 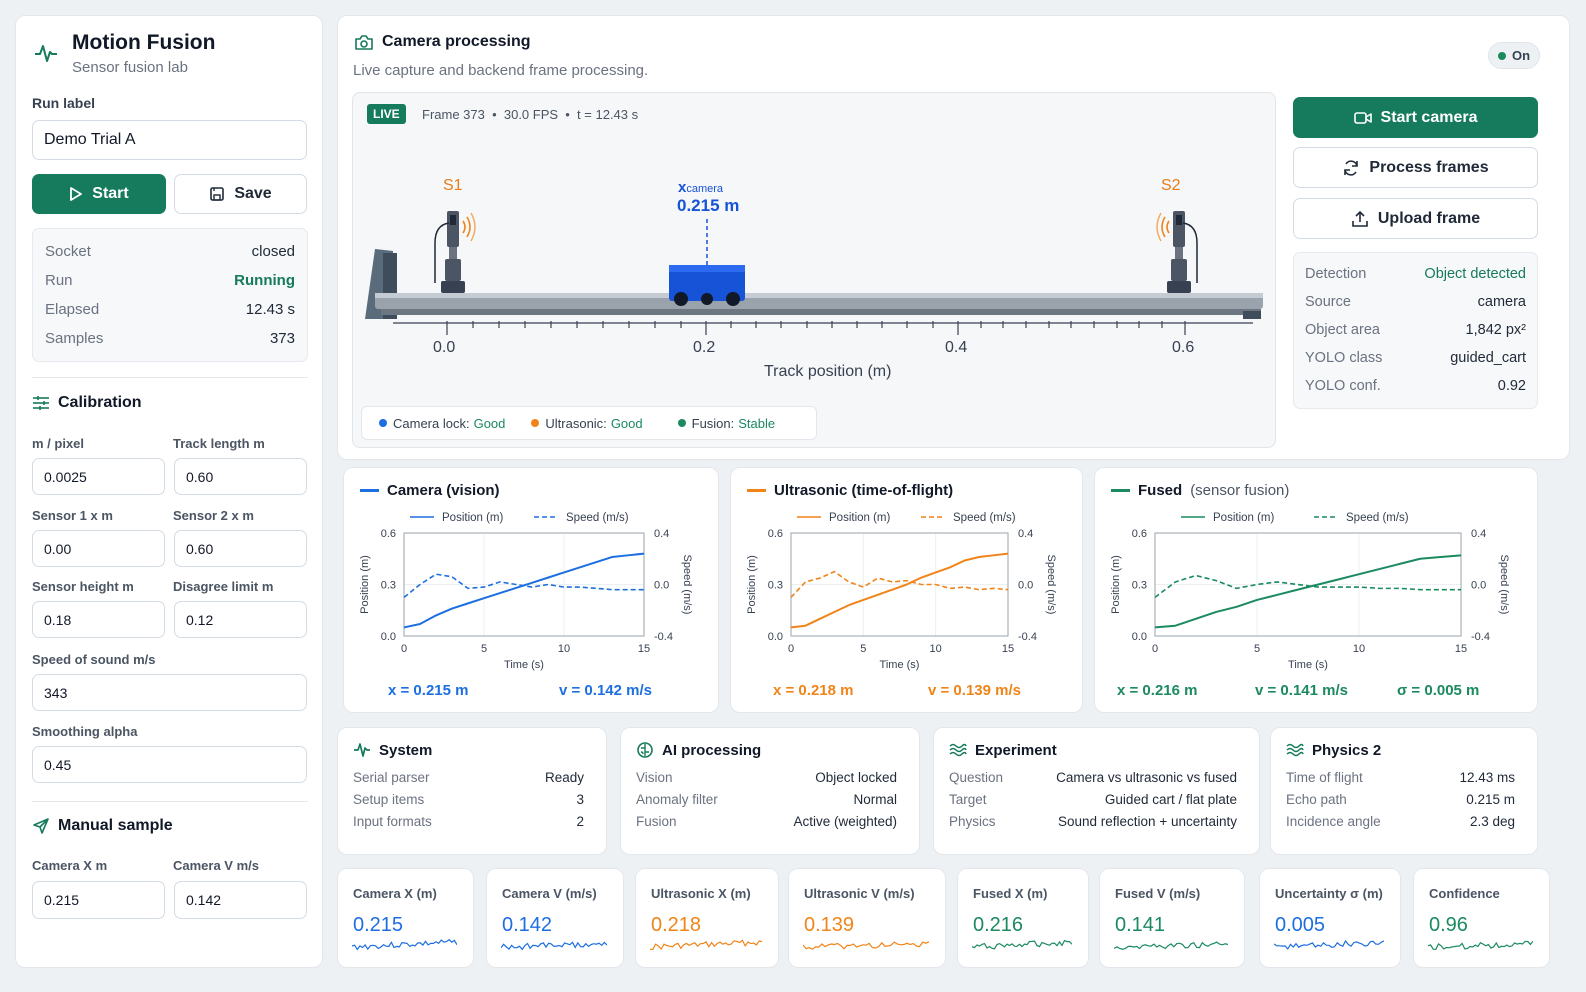 What do you see at coordinates (213, 515) in the screenshot?
I see `field-label-sensor2-x: Sensor 2 x m` at bounding box center [213, 515].